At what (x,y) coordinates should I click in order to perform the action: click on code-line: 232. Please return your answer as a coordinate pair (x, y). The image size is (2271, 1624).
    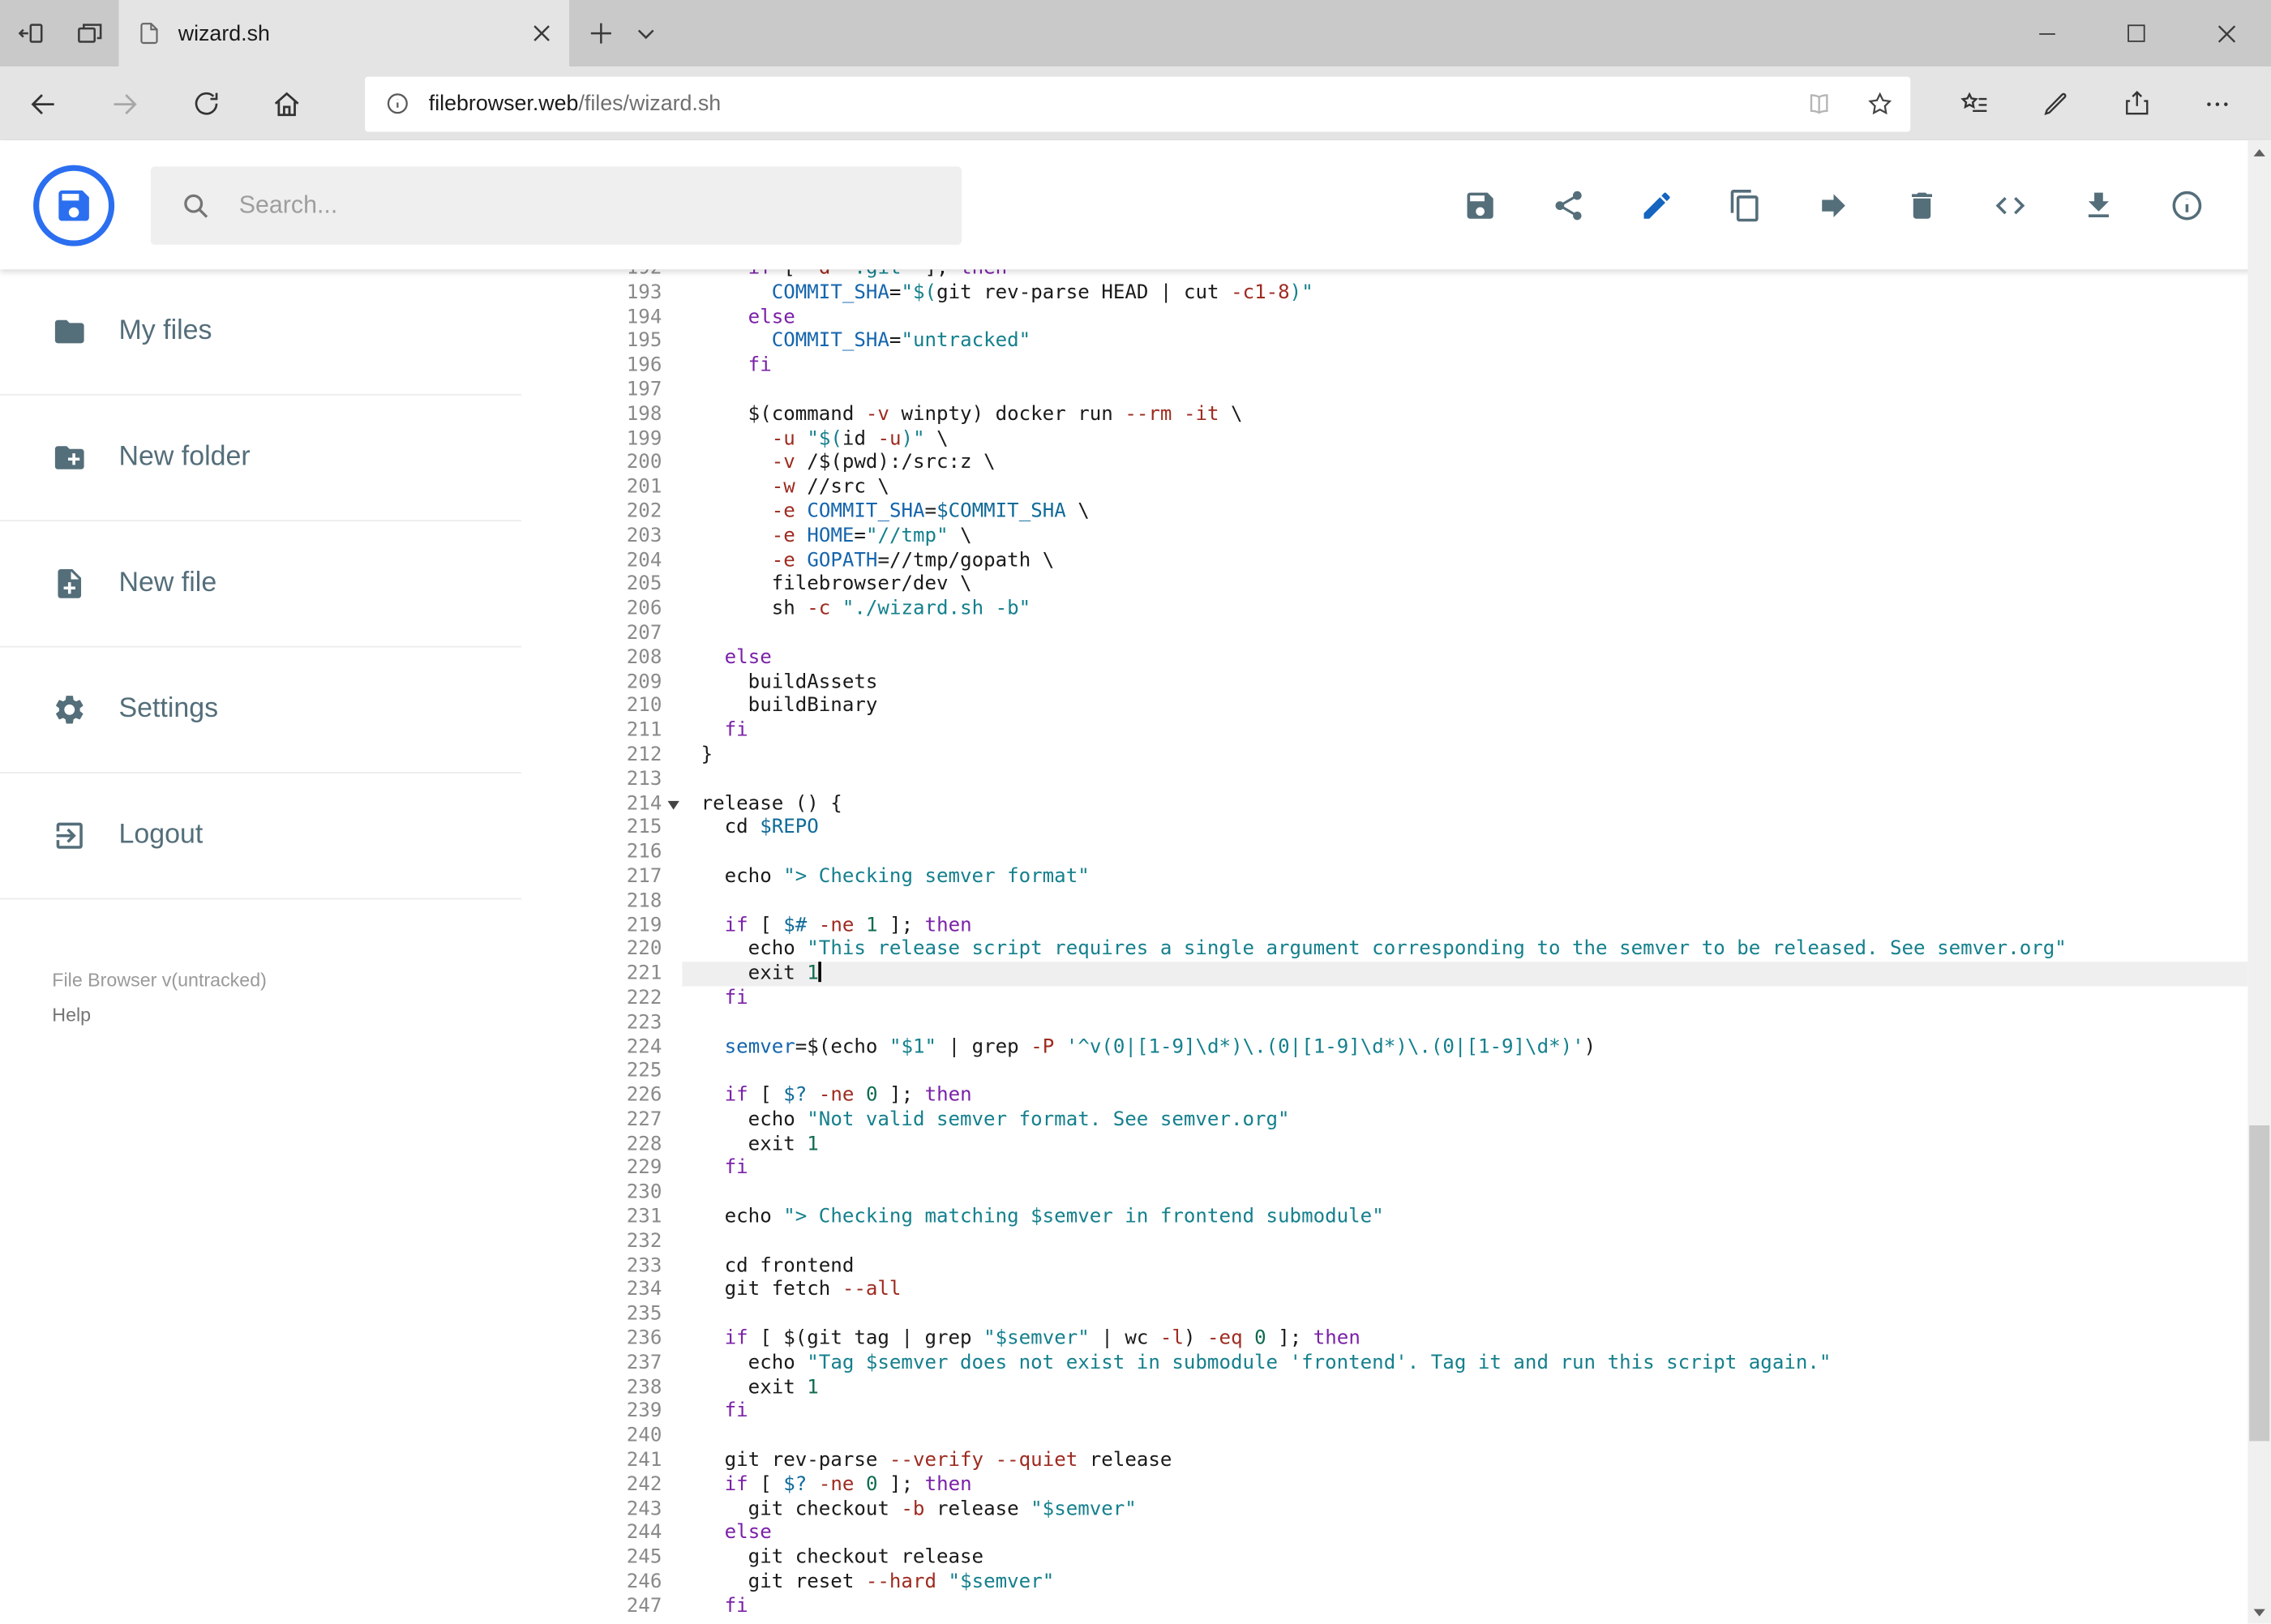
    Looking at the image, I should click on (1414, 1241).